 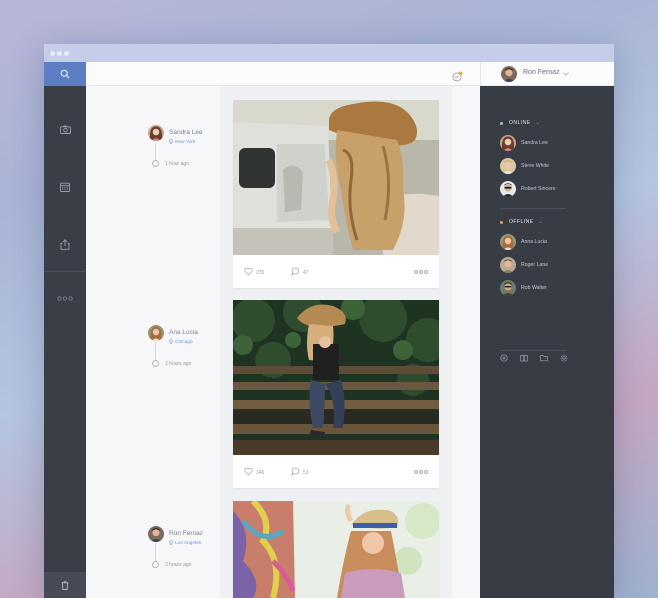 I want to click on trash-icon, so click(x=65, y=585).